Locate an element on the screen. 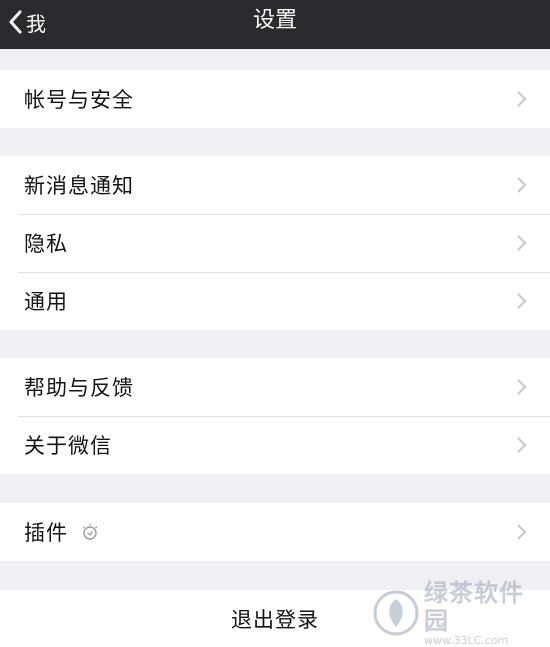 The image size is (550, 647). settings-item-plugins: 插件 is located at coordinates (275, 532).